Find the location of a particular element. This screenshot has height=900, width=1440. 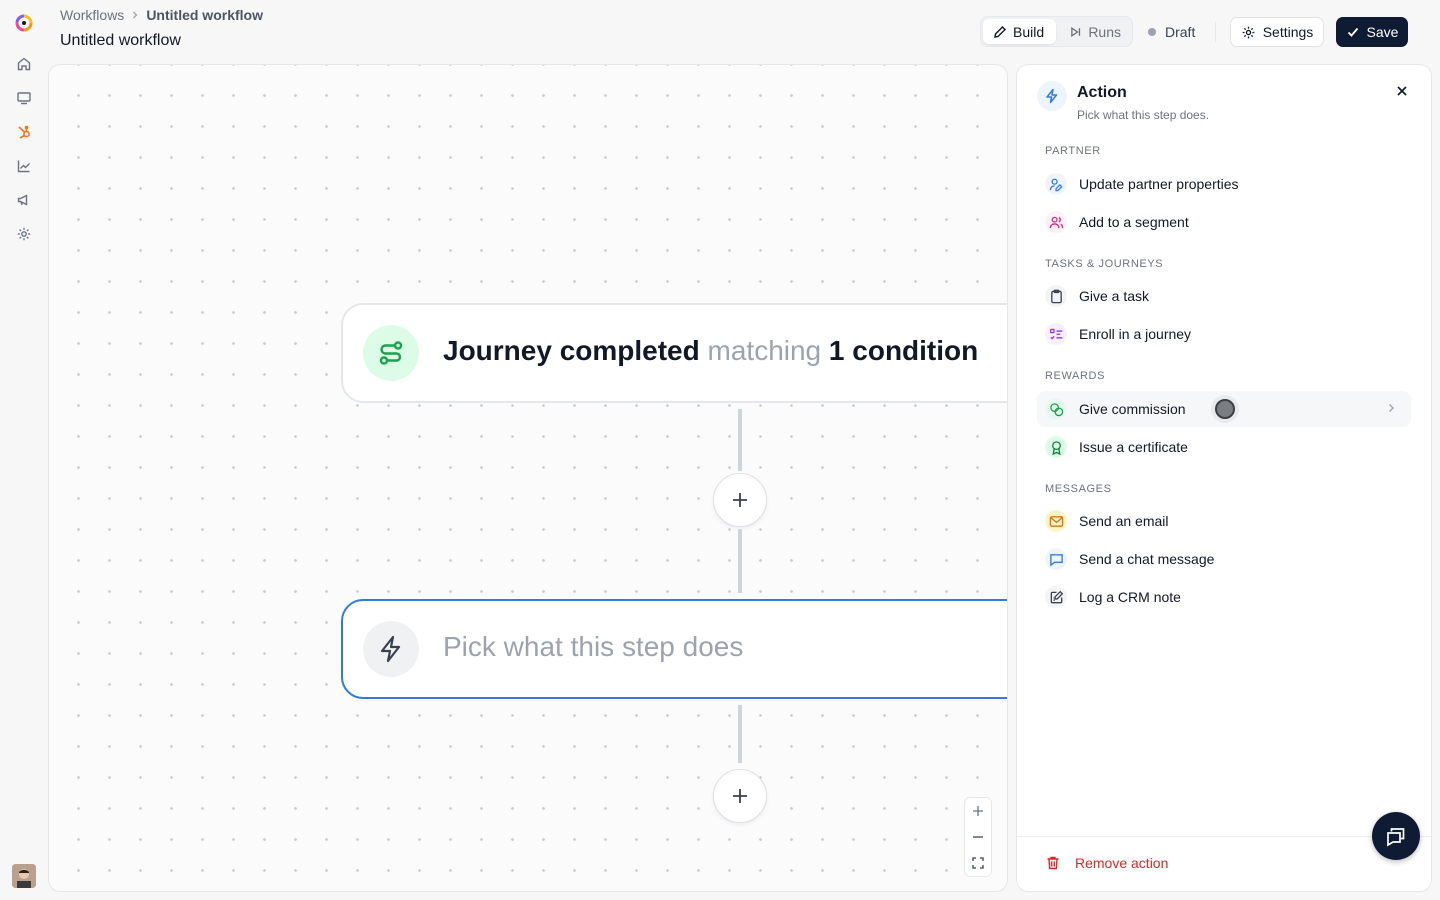

check-icon is located at coordinates (1352, 32).